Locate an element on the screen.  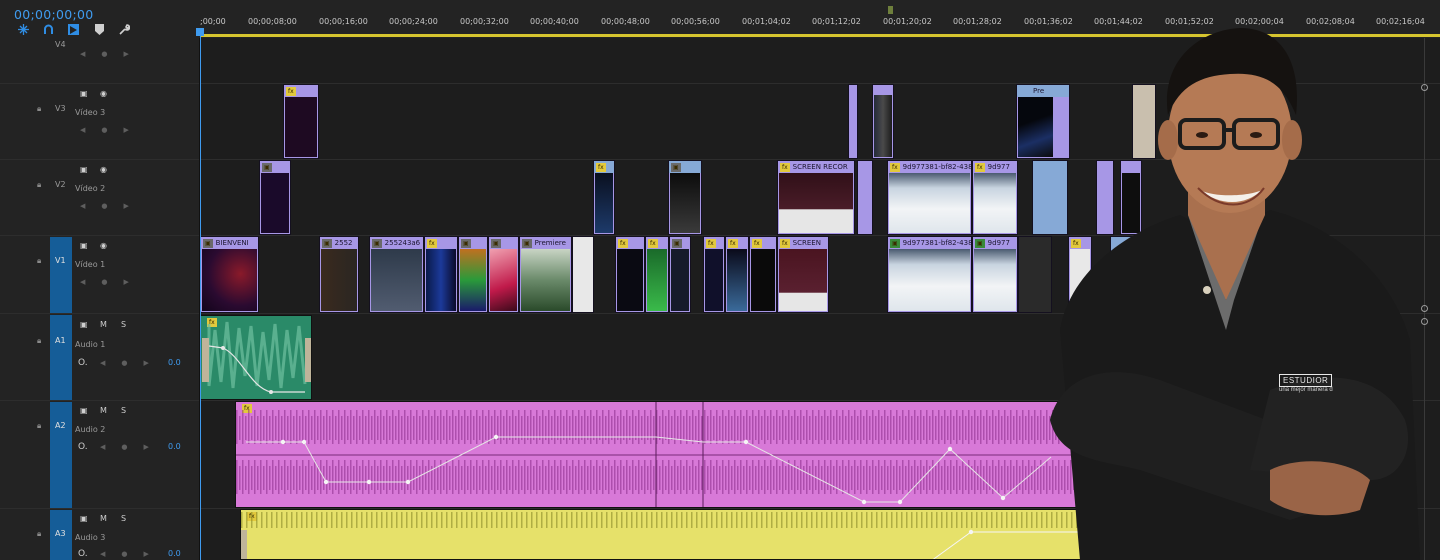
track-name: Vídeo 2 is located at coordinates (90, 188).